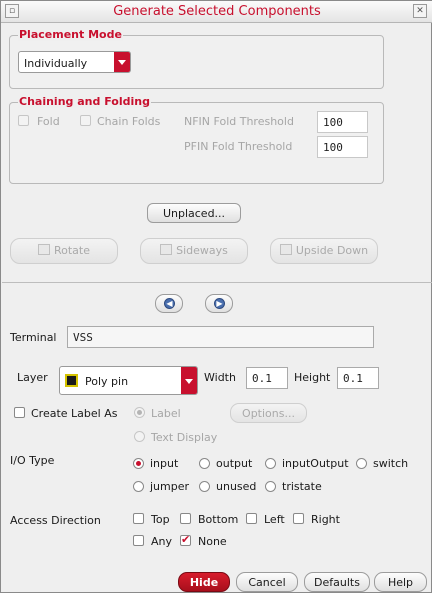 This screenshot has width=432, height=593. I want to click on pfin-threshold-label: PFIN Fold Threshold, so click(238, 146).